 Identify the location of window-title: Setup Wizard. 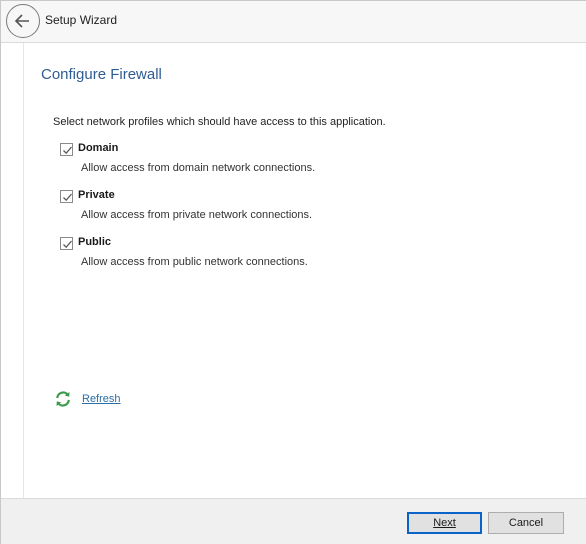
(81, 20).